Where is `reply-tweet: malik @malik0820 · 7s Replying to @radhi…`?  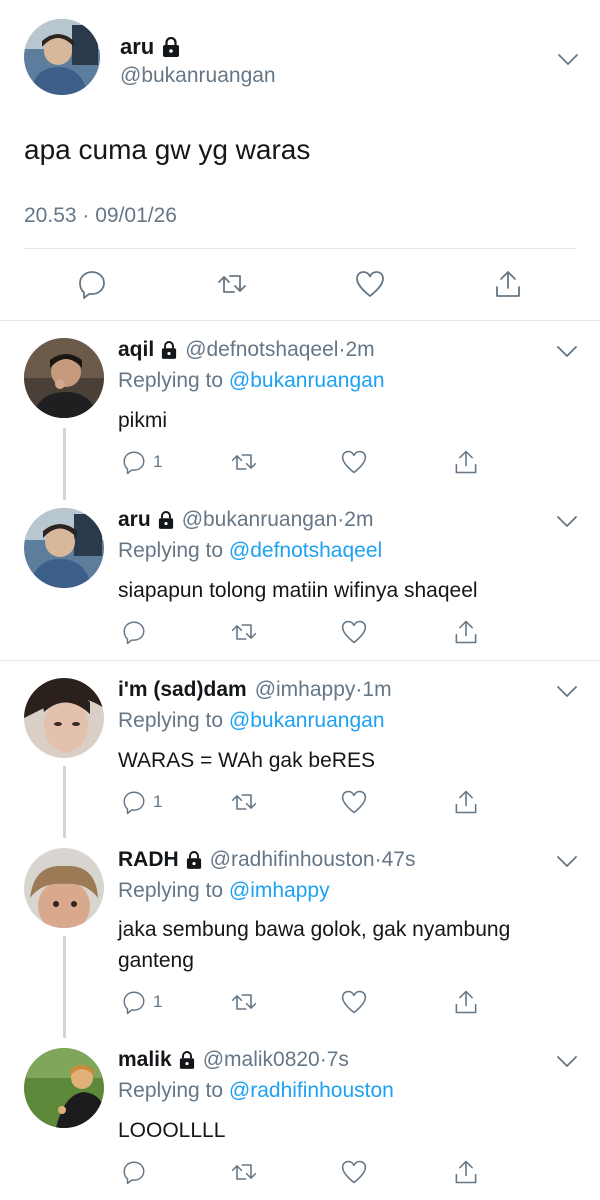
reply-tweet: malik @malik0820 · 7s Replying to @radhi… is located at coordinates (300, 1123).